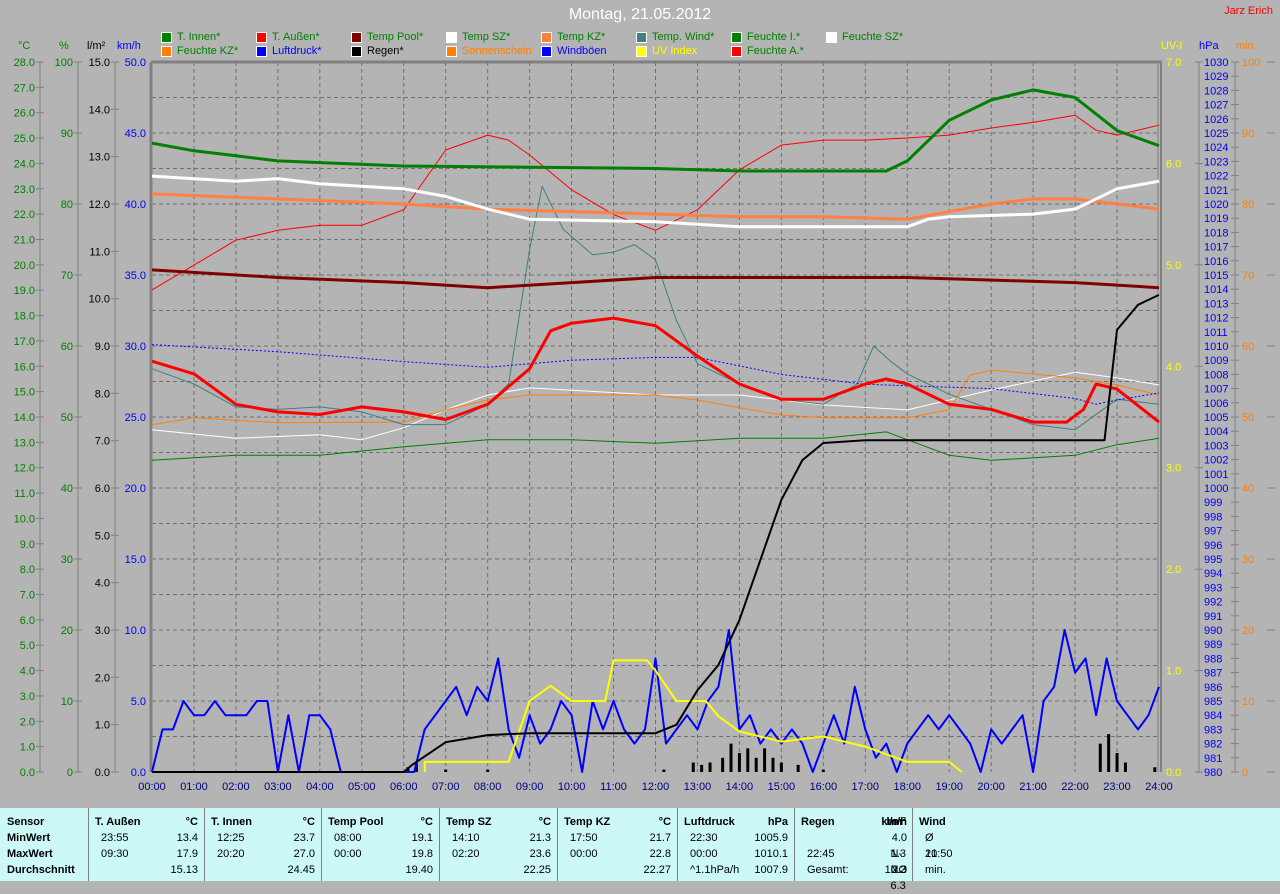 This screenshot has width=1280, height=894. What do you see at coordinates (1248, 347) in the screenshot?
I see `tick-label-sun: 60` at bounding box center [1248, 347].